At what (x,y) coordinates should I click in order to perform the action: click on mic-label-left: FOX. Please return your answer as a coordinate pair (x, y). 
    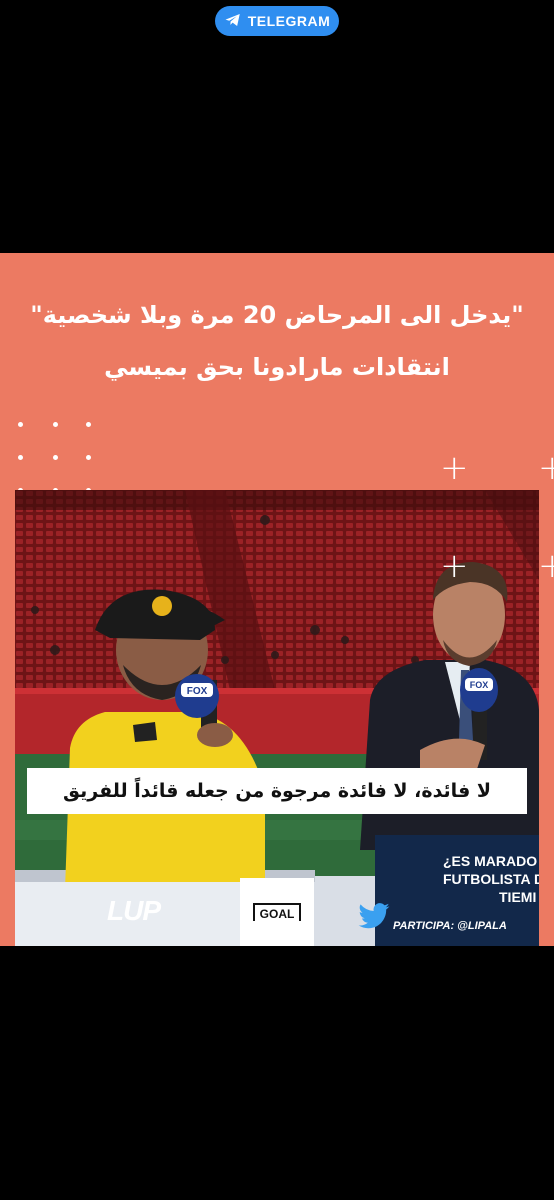
    Looking at the image, I should click on (197, 691).